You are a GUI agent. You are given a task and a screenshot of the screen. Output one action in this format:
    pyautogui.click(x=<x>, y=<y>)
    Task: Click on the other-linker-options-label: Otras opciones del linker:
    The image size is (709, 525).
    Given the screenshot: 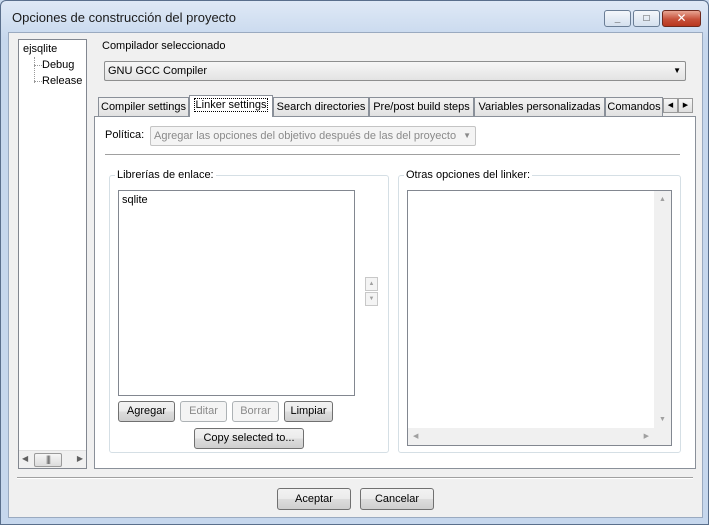 What is the action you would take?
    pyautogui.click(x=468, y=175)
    